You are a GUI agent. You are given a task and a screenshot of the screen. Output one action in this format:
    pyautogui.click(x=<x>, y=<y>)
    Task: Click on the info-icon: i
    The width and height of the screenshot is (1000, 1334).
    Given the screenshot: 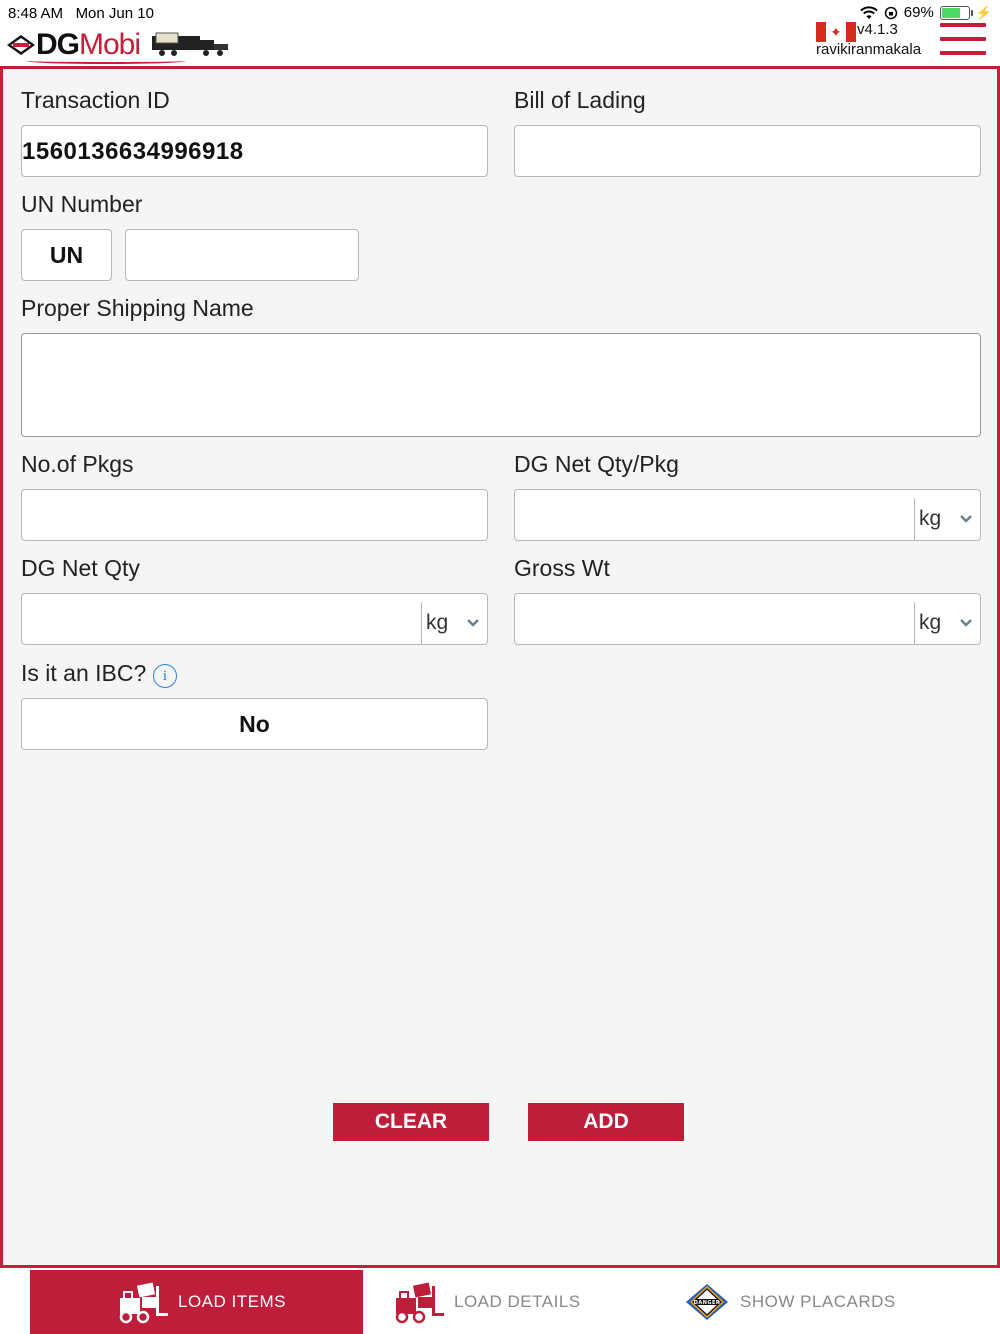 What is the action you would take?
    pyautogui.click(x=165, y=676)
    